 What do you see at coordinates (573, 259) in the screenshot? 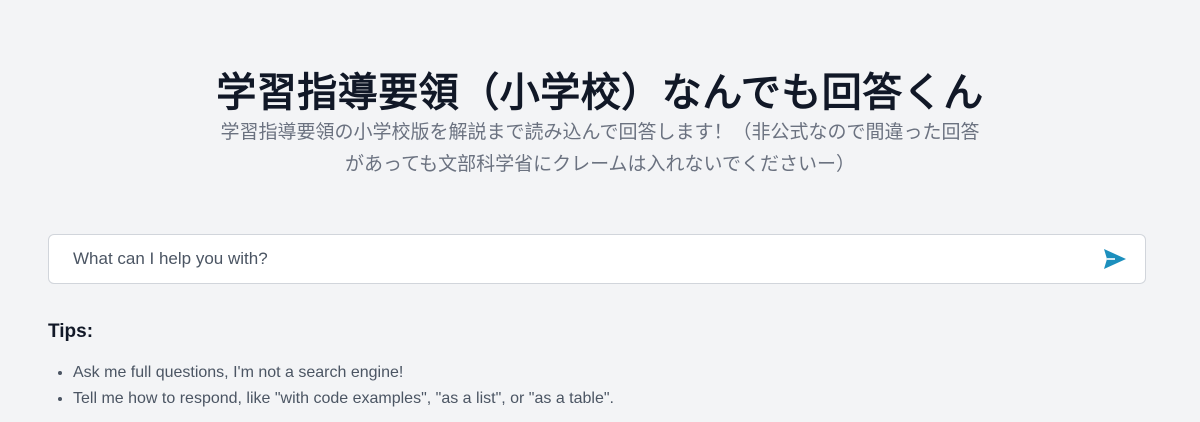
I see `search-input` at bounding box center [573, 259].